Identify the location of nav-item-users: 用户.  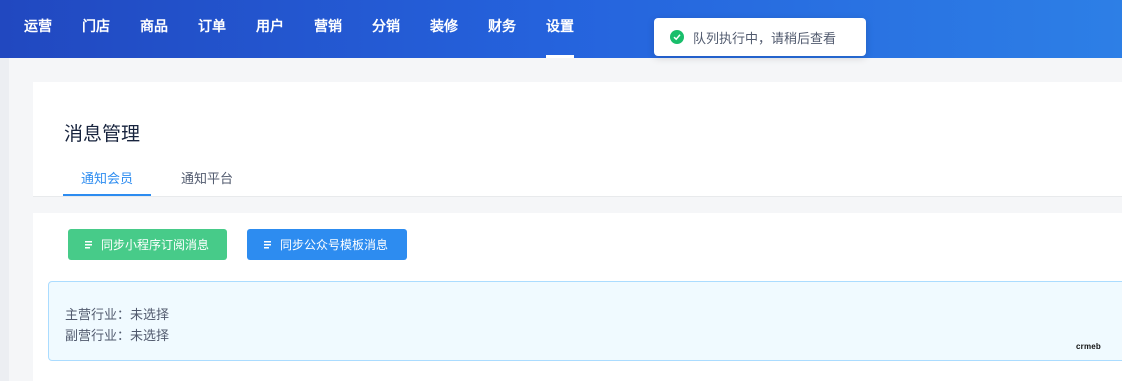
(270, 29).